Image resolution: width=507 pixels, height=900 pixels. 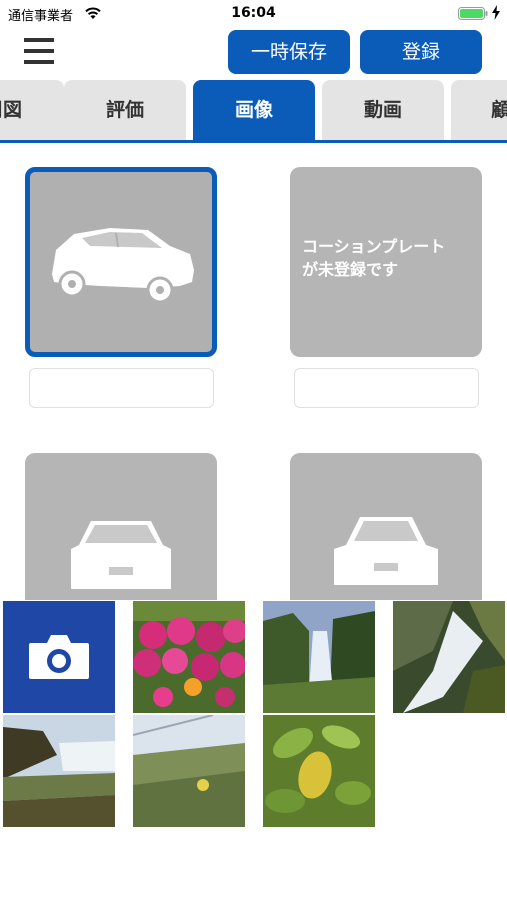 I want to click on tab-partial-left: 周図, so click(x=32, y=110).